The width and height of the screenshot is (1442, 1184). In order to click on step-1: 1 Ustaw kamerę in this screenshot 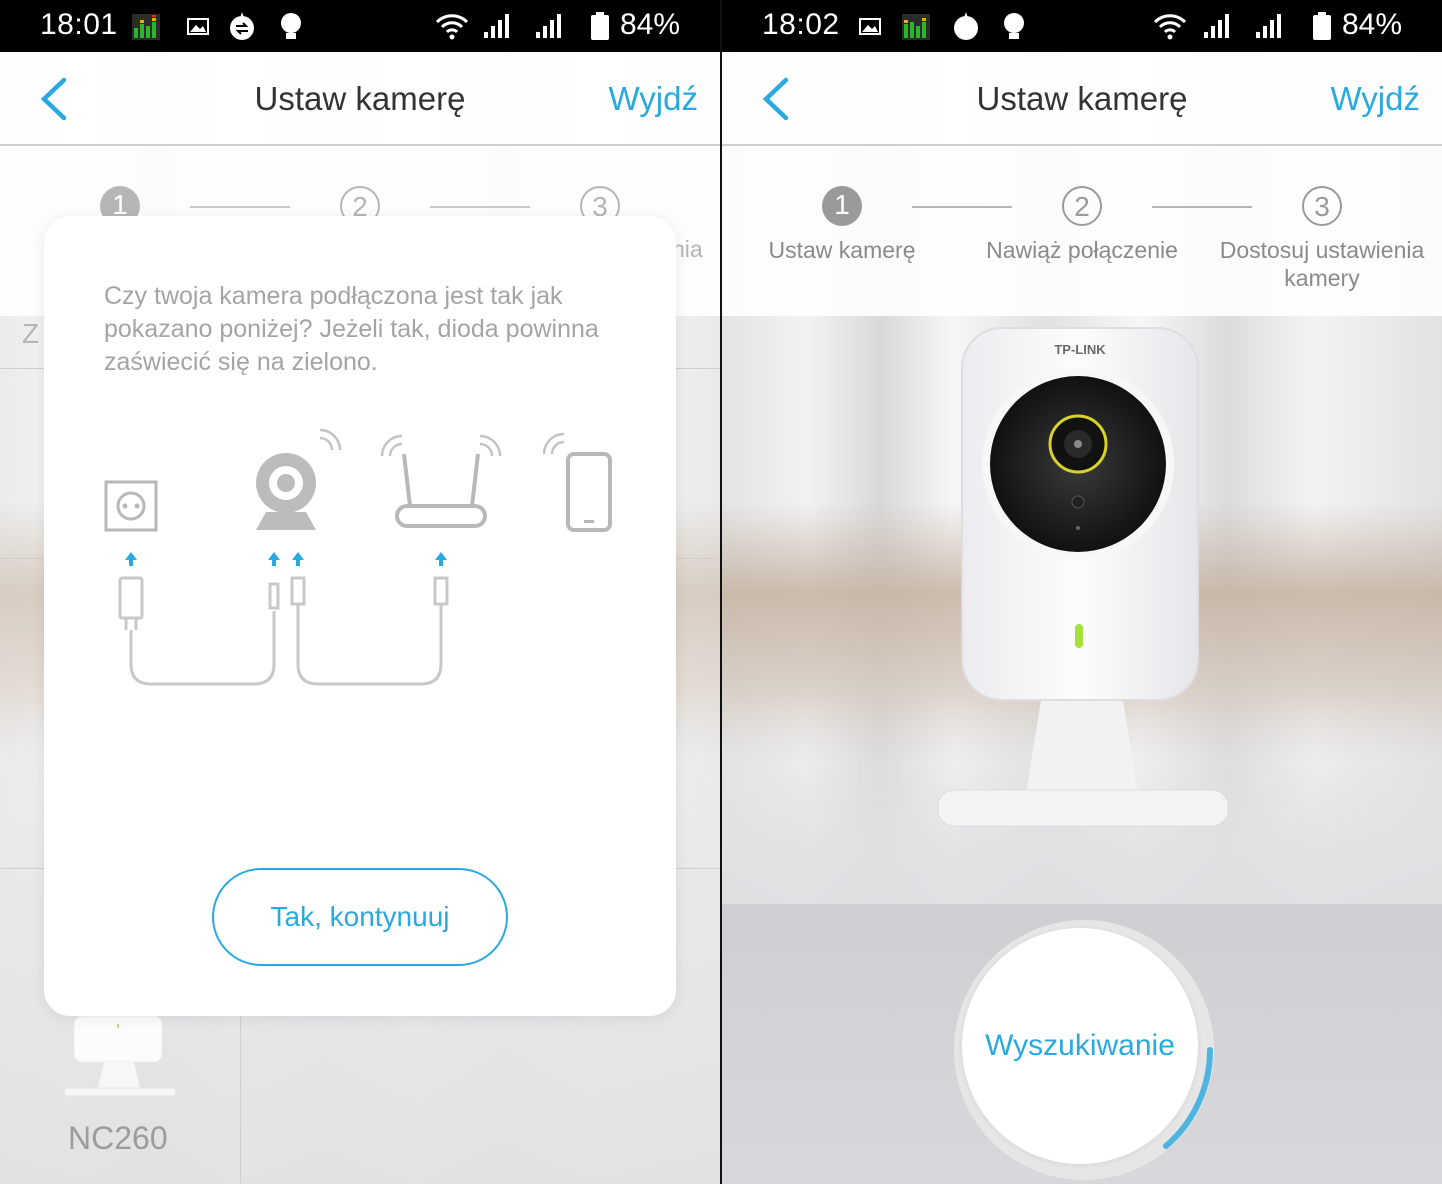, I will do `click(842, 225)`.